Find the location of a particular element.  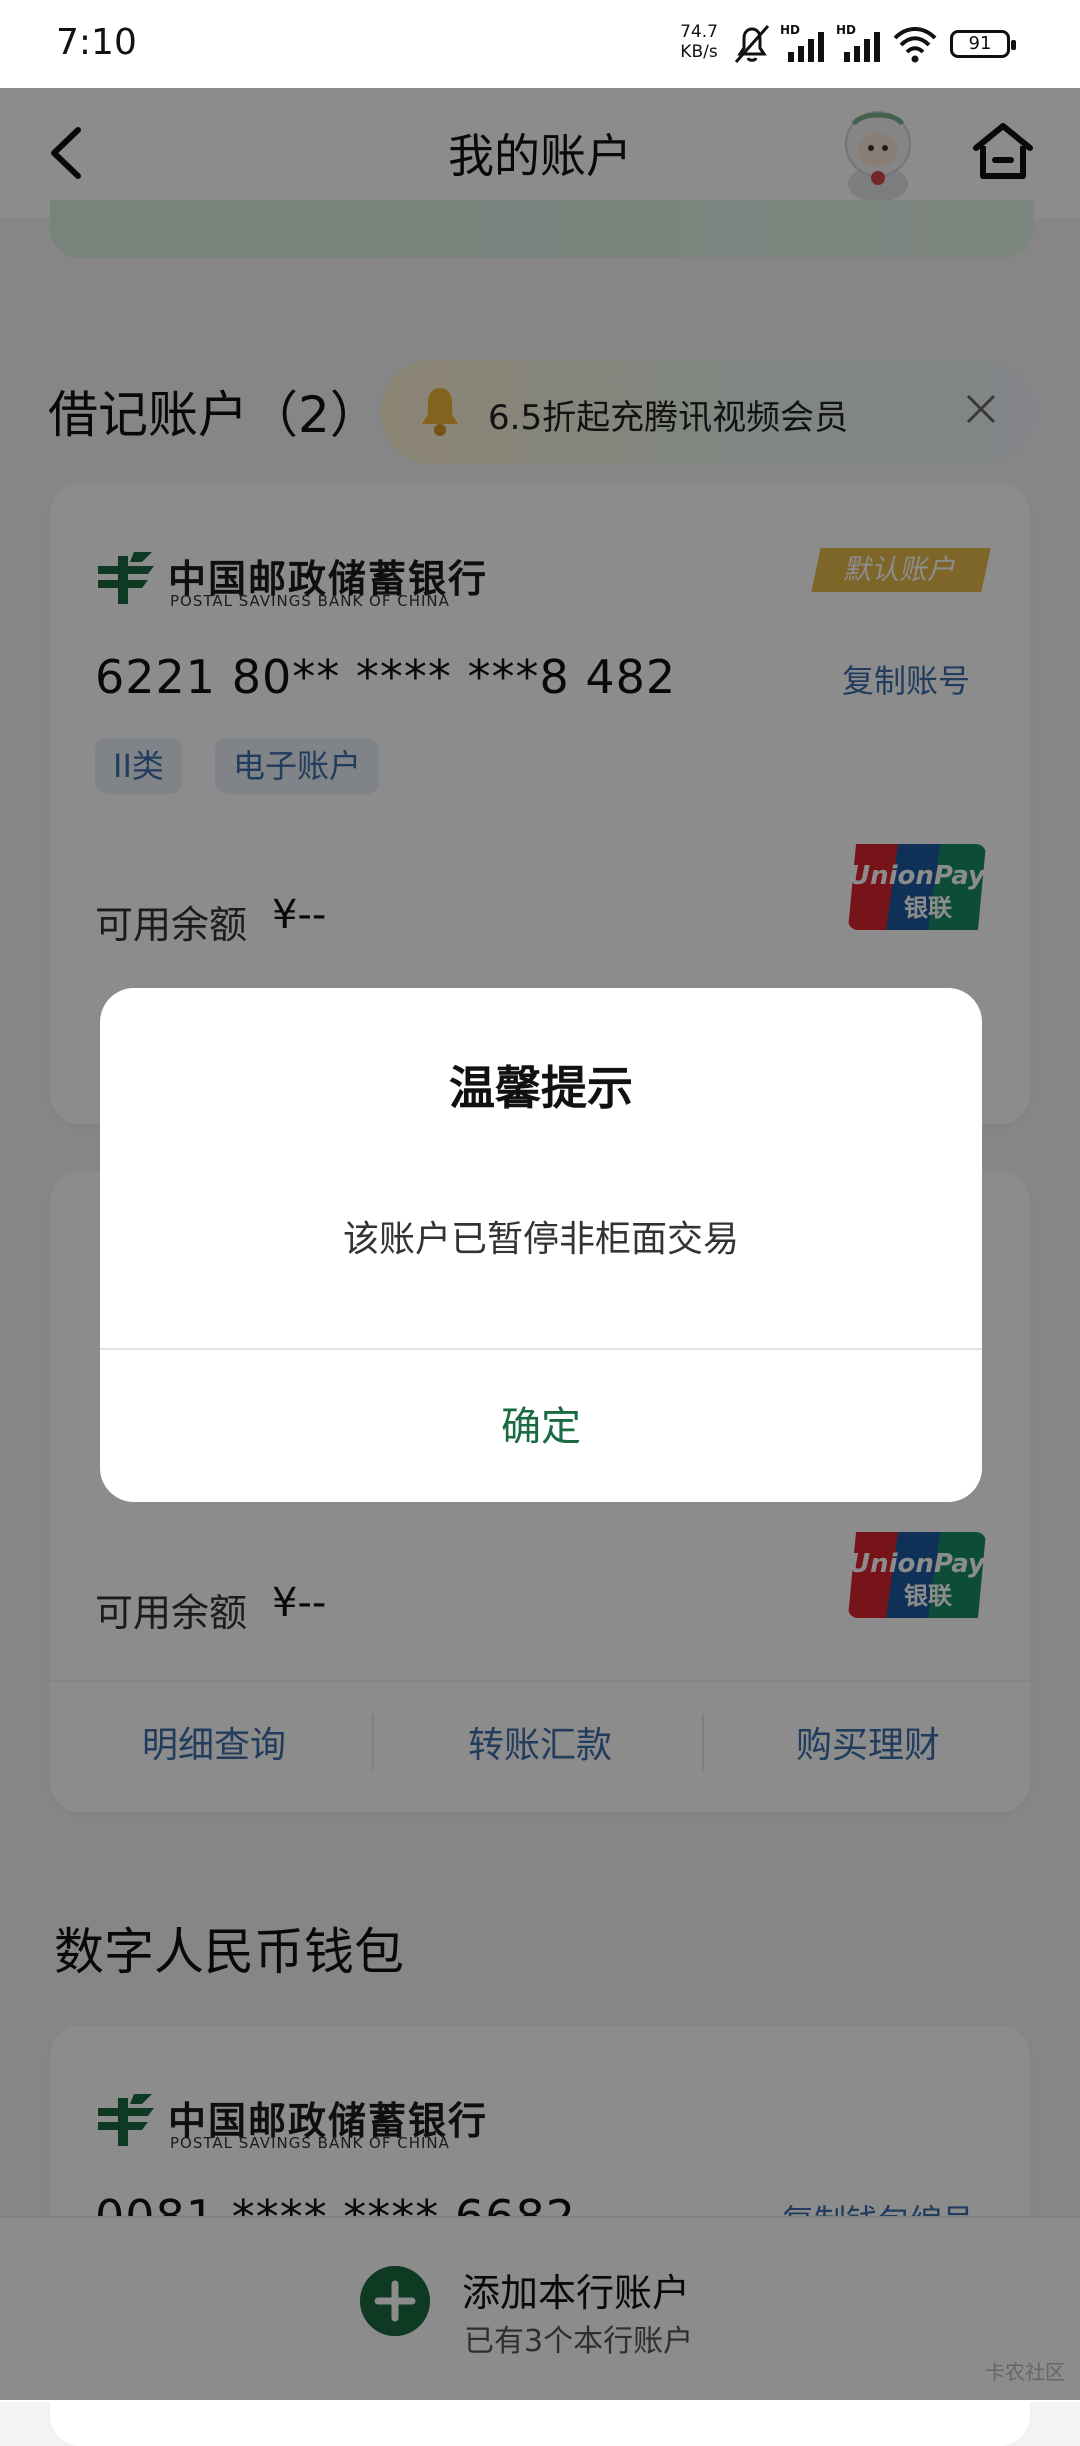

mute-bell-icon is located at coordinates (752, 44).